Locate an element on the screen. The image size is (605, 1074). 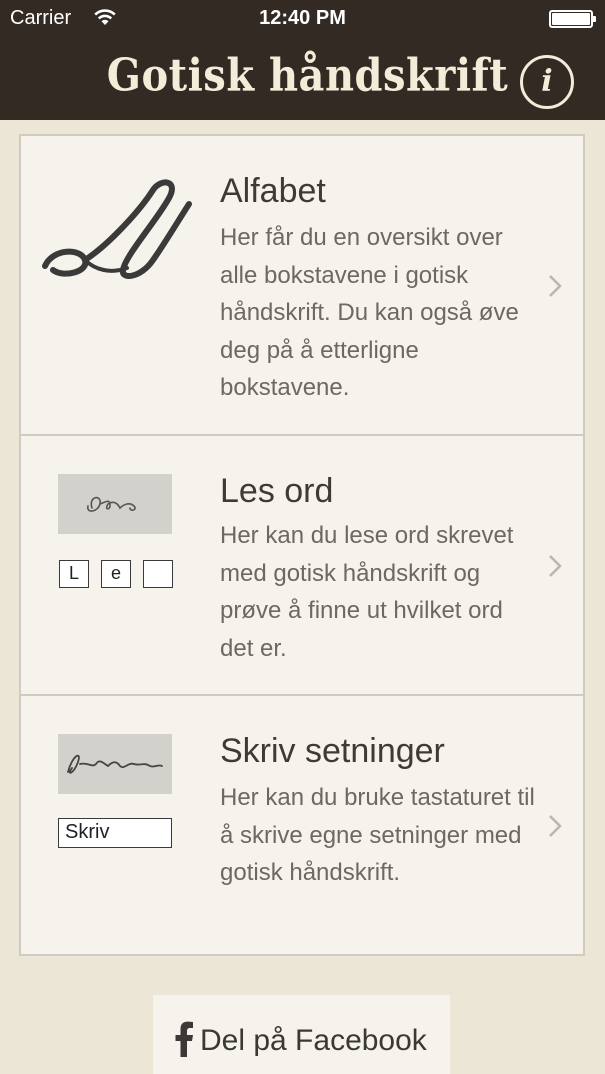
info-icon: i is located at coordinates (547, 82).